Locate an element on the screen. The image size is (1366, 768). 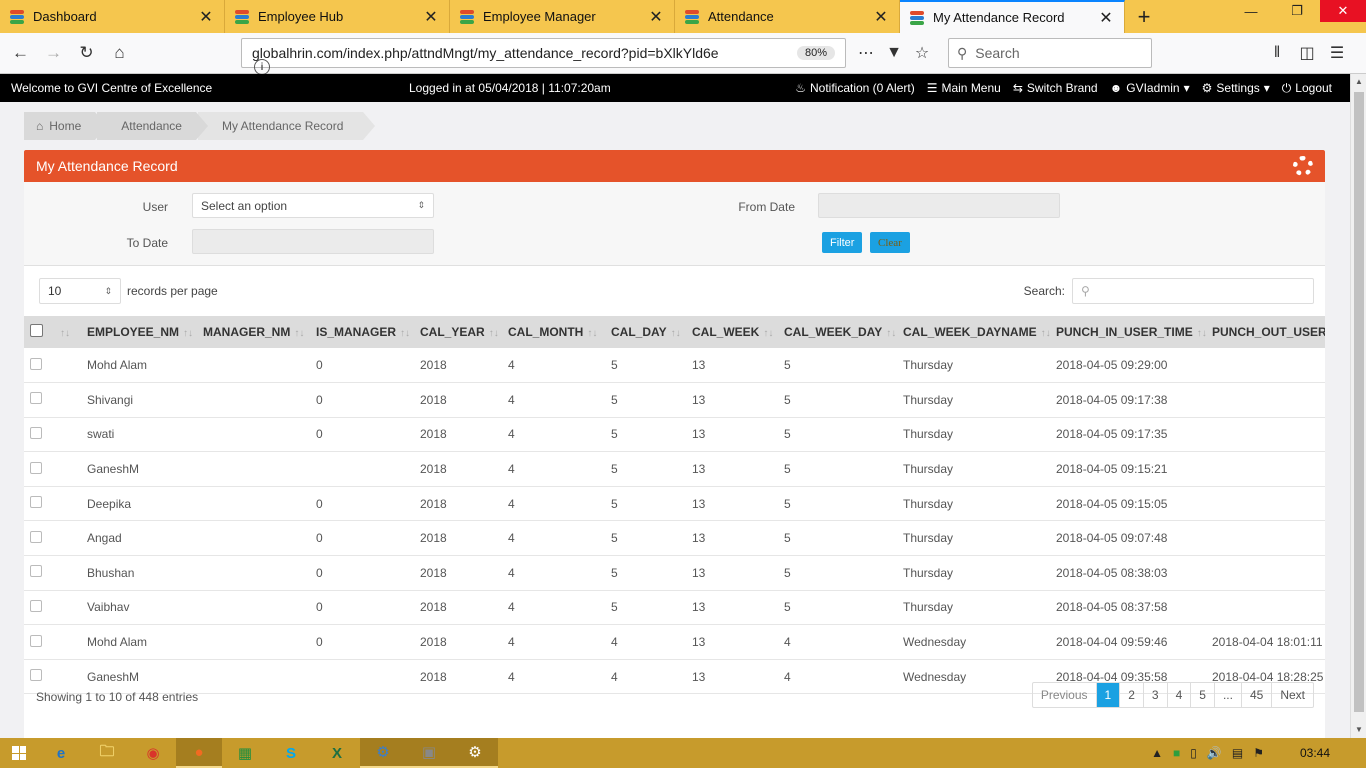
pagination-item: Next is located at coordinates (1292, 695).